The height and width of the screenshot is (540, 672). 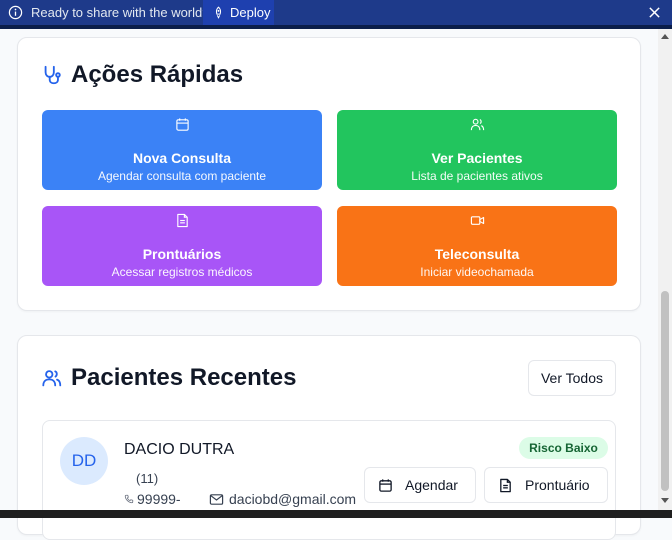 I want to click on tile-subtitle: Agendar consulta com paciente, so click(x=182, y=176).